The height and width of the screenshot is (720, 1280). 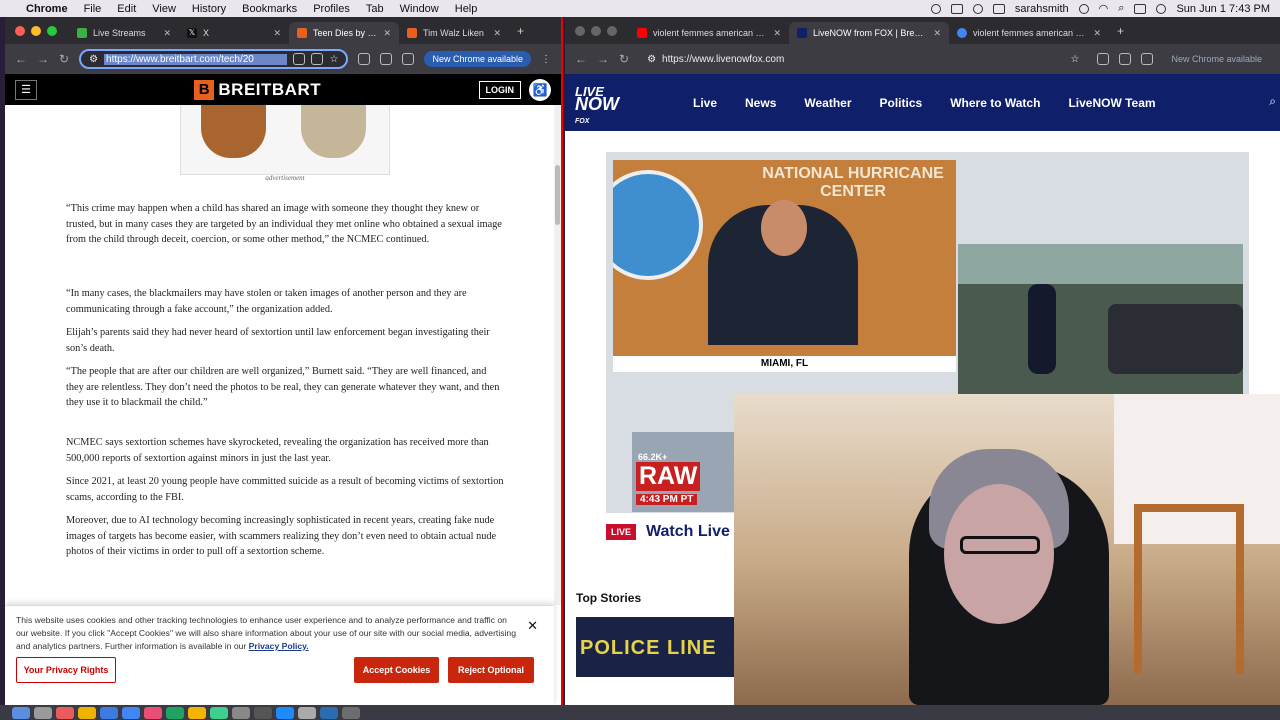 I want to click on nav-live: Live, so click(x=705, y=103).